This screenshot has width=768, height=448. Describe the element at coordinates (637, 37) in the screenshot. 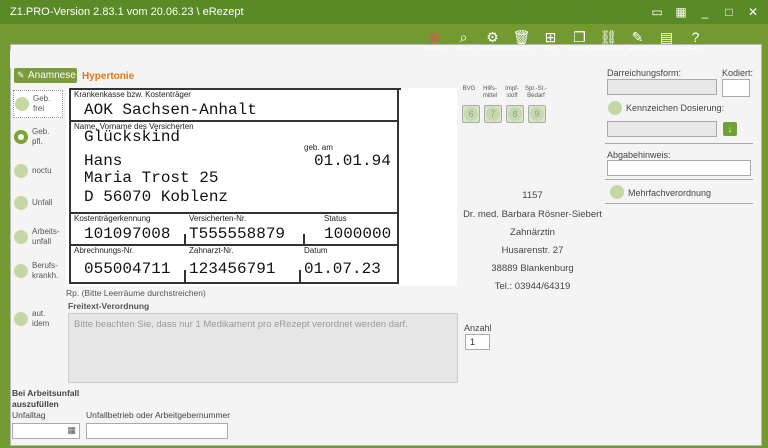

I see `send-icon: ✎` at that location.